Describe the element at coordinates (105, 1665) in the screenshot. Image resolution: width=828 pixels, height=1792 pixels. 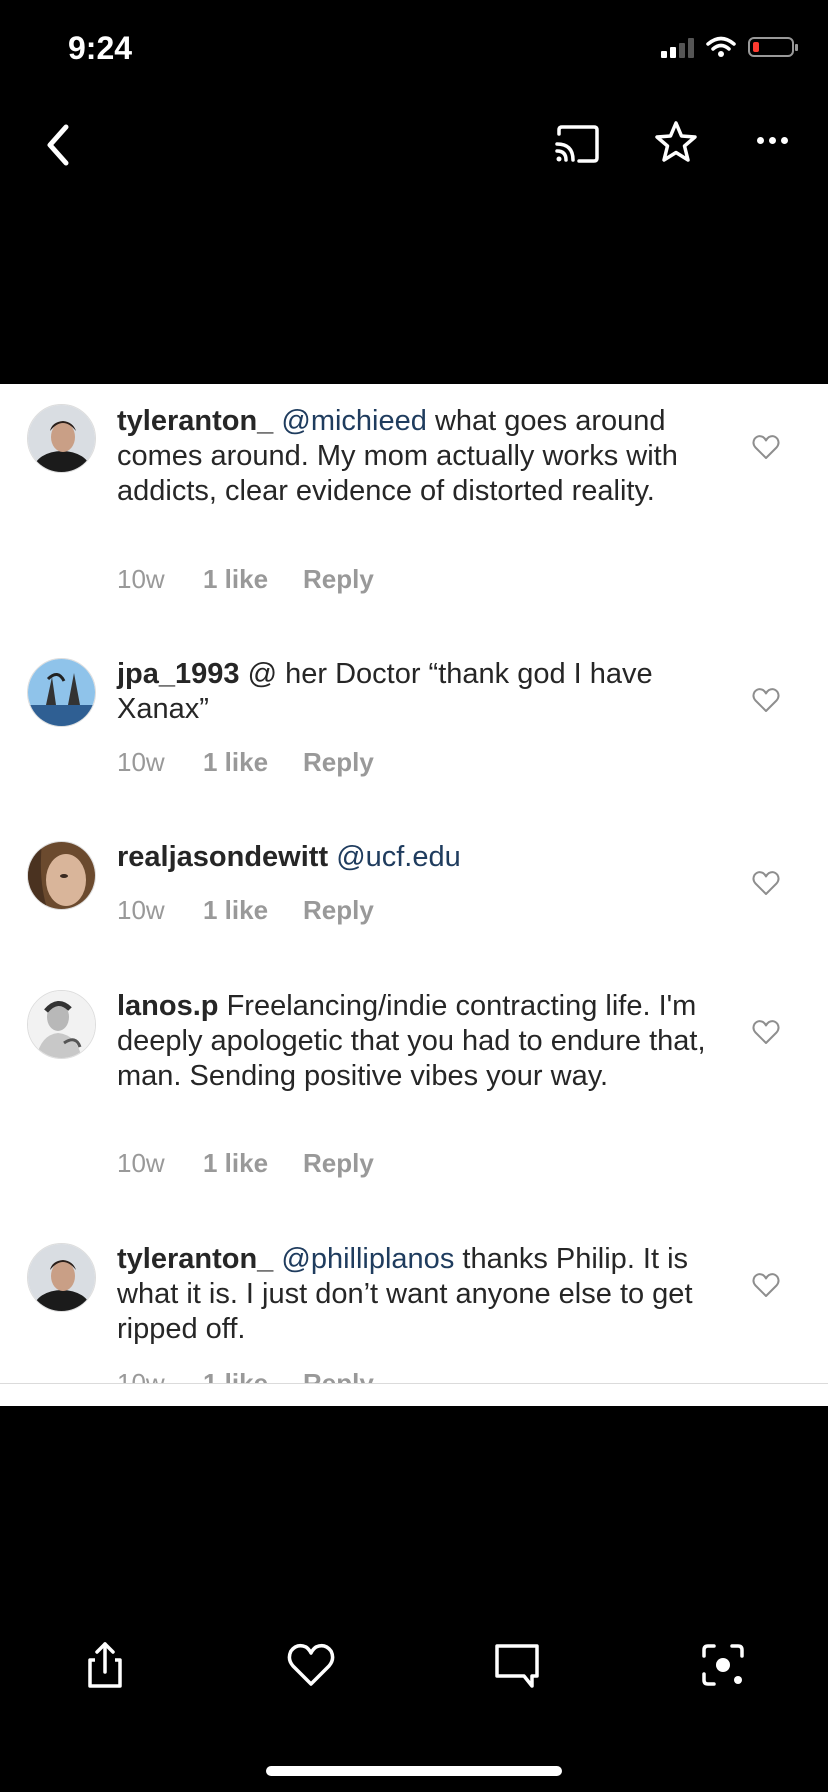
I see `share-icon` at that location.